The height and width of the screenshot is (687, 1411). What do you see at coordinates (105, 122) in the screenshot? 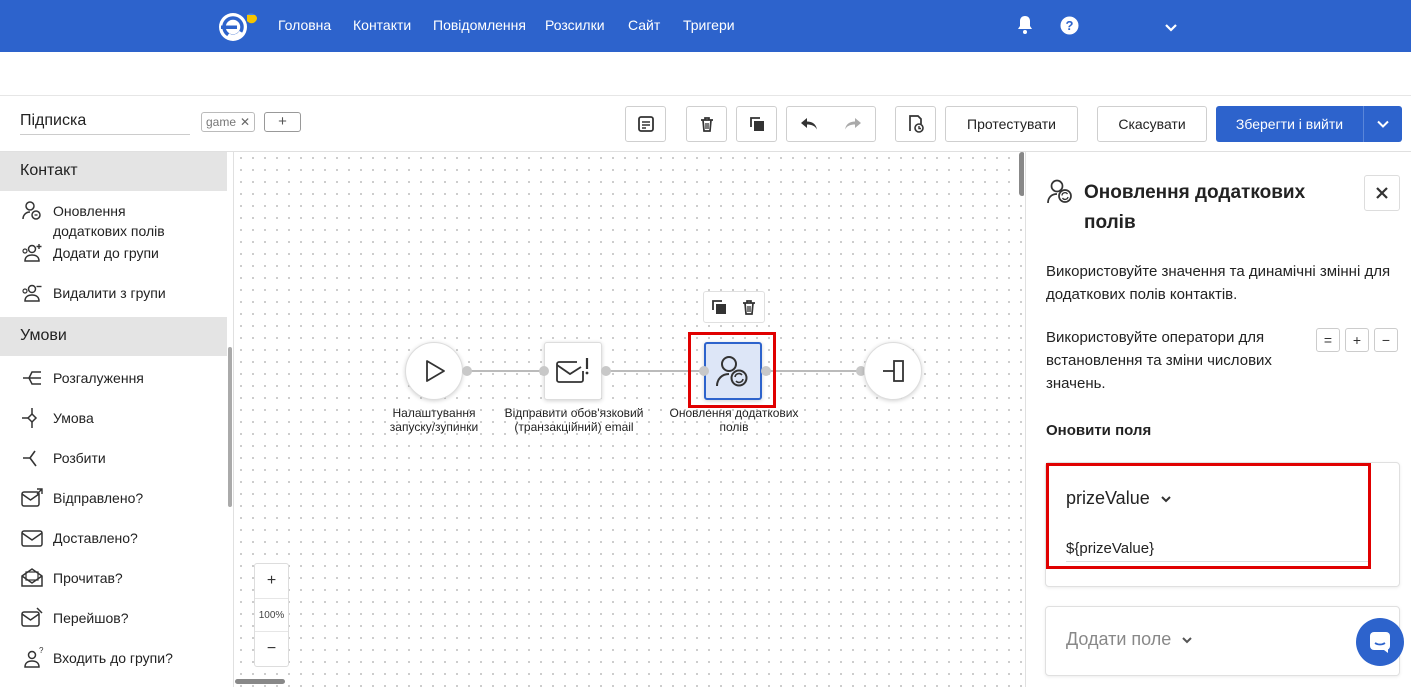
I see `flow-name-input: Підписка` at bounding box center [105, 122].